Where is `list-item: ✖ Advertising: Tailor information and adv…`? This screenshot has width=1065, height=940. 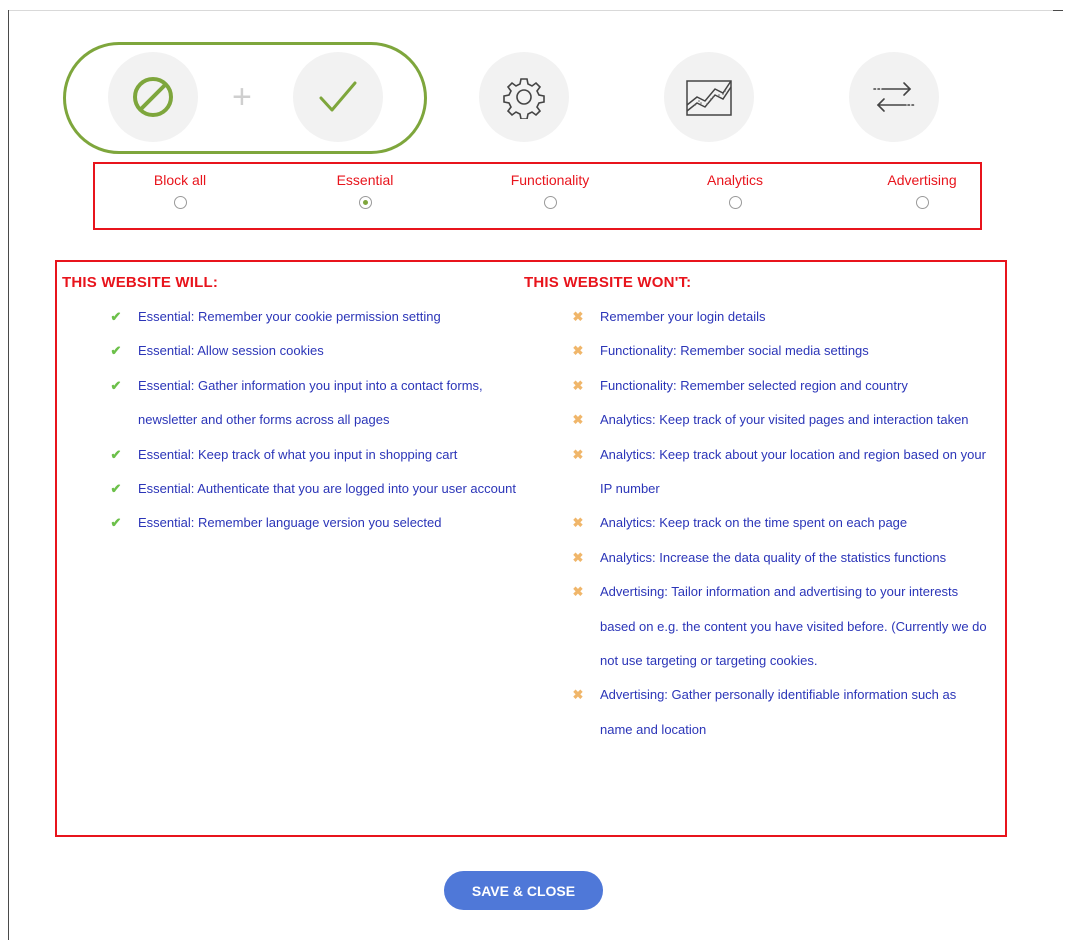 list-item: ✖ Advertising: Tailor information and adv… is located at coordinates (781, 626).